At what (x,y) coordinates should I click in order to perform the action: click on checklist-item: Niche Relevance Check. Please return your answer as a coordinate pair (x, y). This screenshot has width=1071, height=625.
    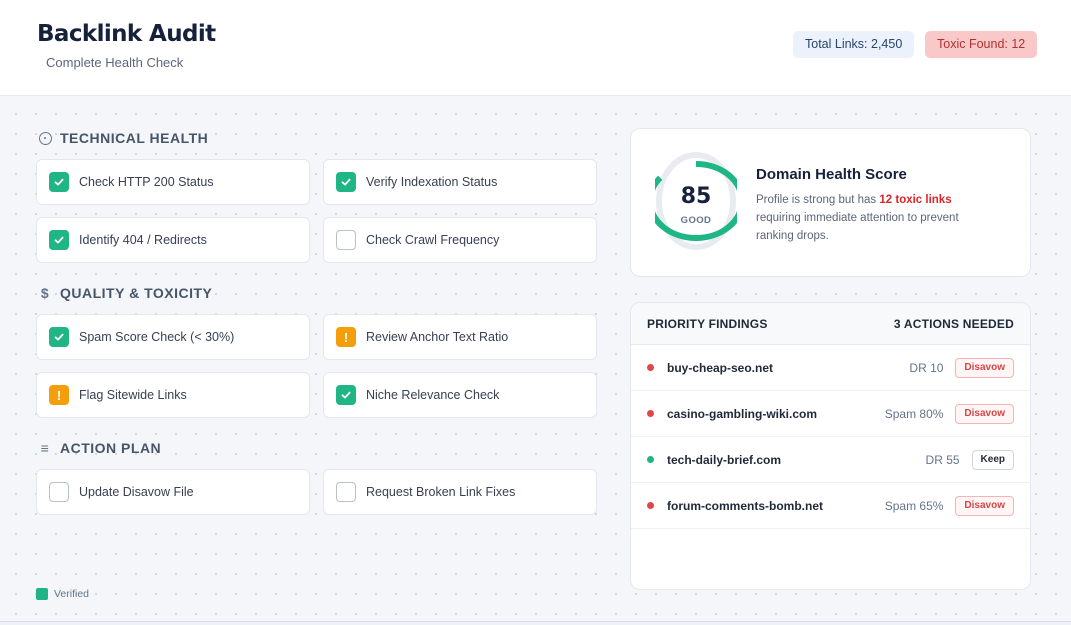
    Looking at the image, I should click on (460, 395).